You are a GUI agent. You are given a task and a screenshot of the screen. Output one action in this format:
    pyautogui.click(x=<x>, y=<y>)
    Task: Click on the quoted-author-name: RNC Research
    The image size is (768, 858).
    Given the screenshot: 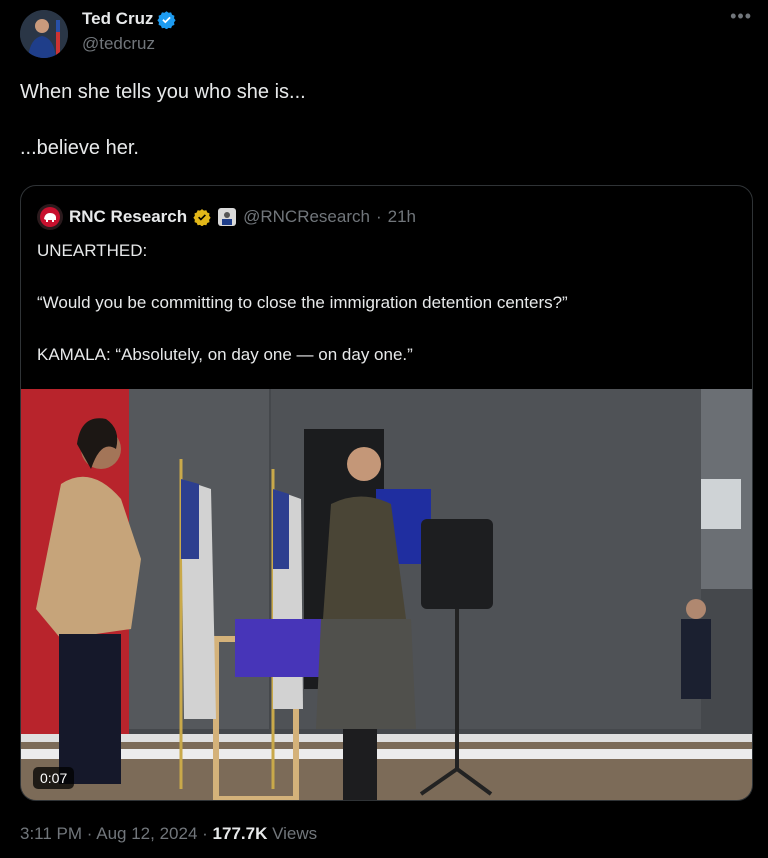 What is the action you would take?
    pyautogui.click(x=128, y=216)
    